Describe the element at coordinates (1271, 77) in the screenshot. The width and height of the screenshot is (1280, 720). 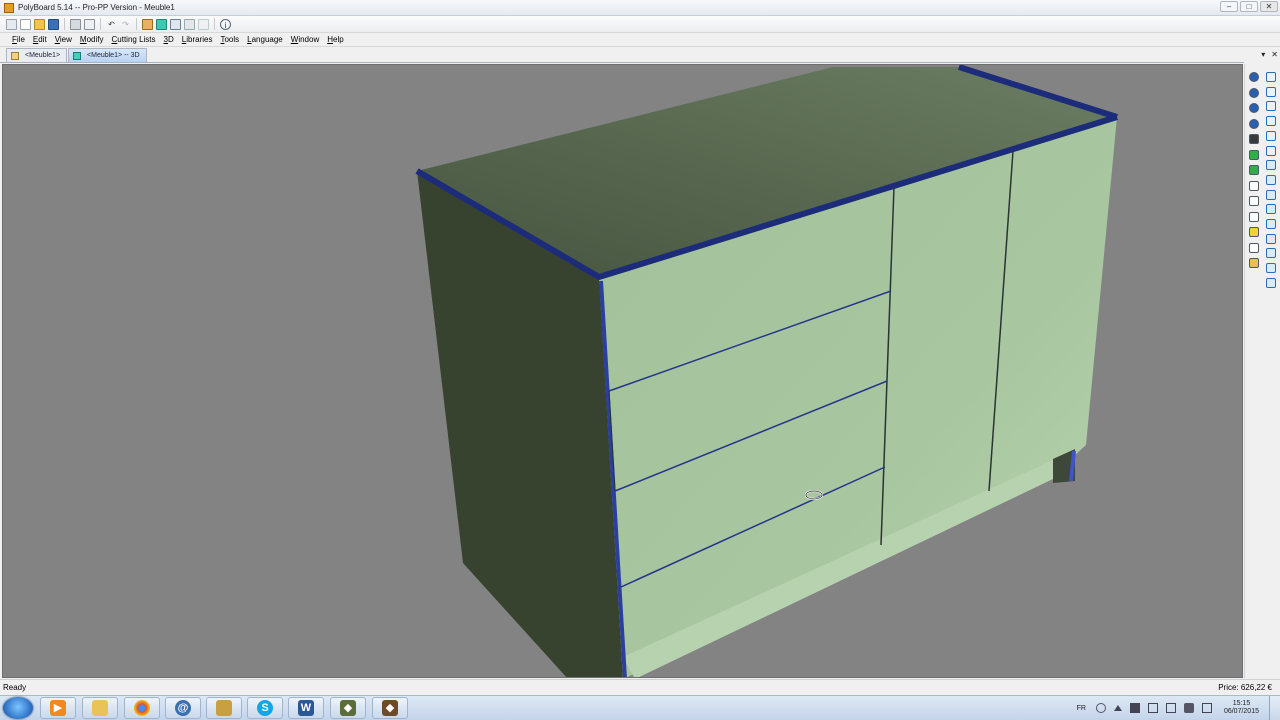
I see `view-front-icon` at that location.